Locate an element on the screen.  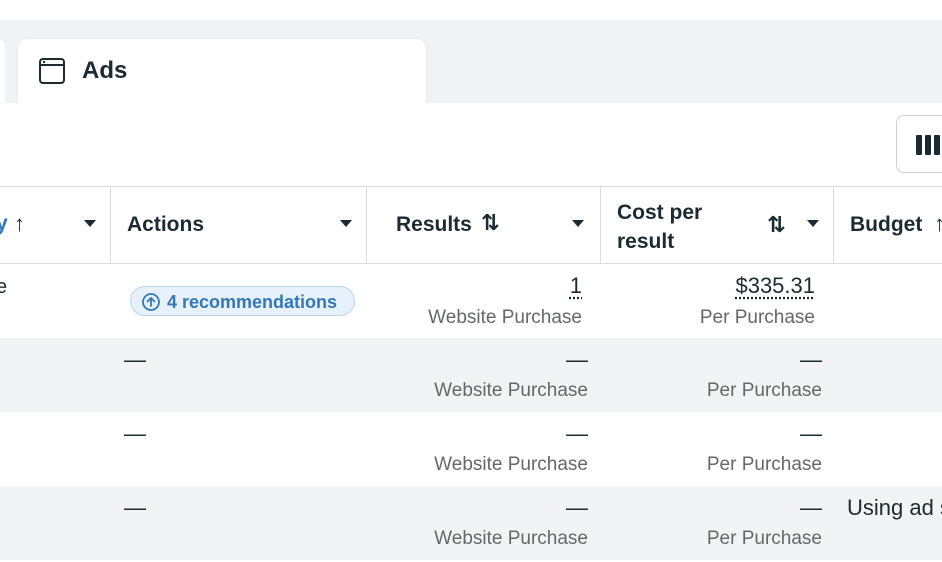
header-actions-label: Actions is located at coordinates (166, 224).